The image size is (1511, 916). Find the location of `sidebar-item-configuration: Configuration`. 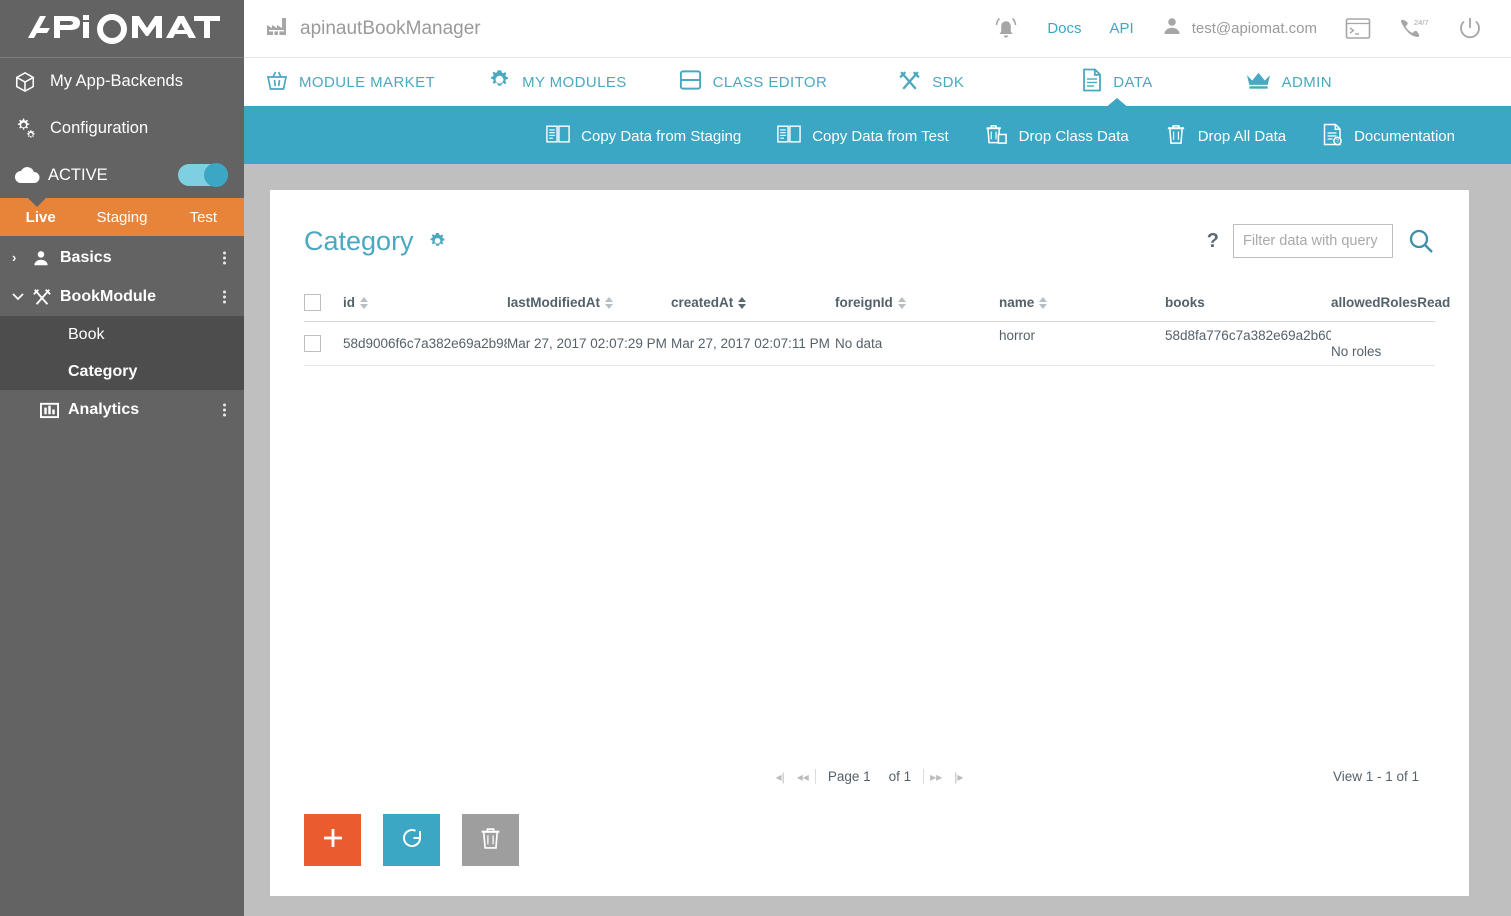

sidebar-item-configuration: Configuration is located at coordinates (122, 128).